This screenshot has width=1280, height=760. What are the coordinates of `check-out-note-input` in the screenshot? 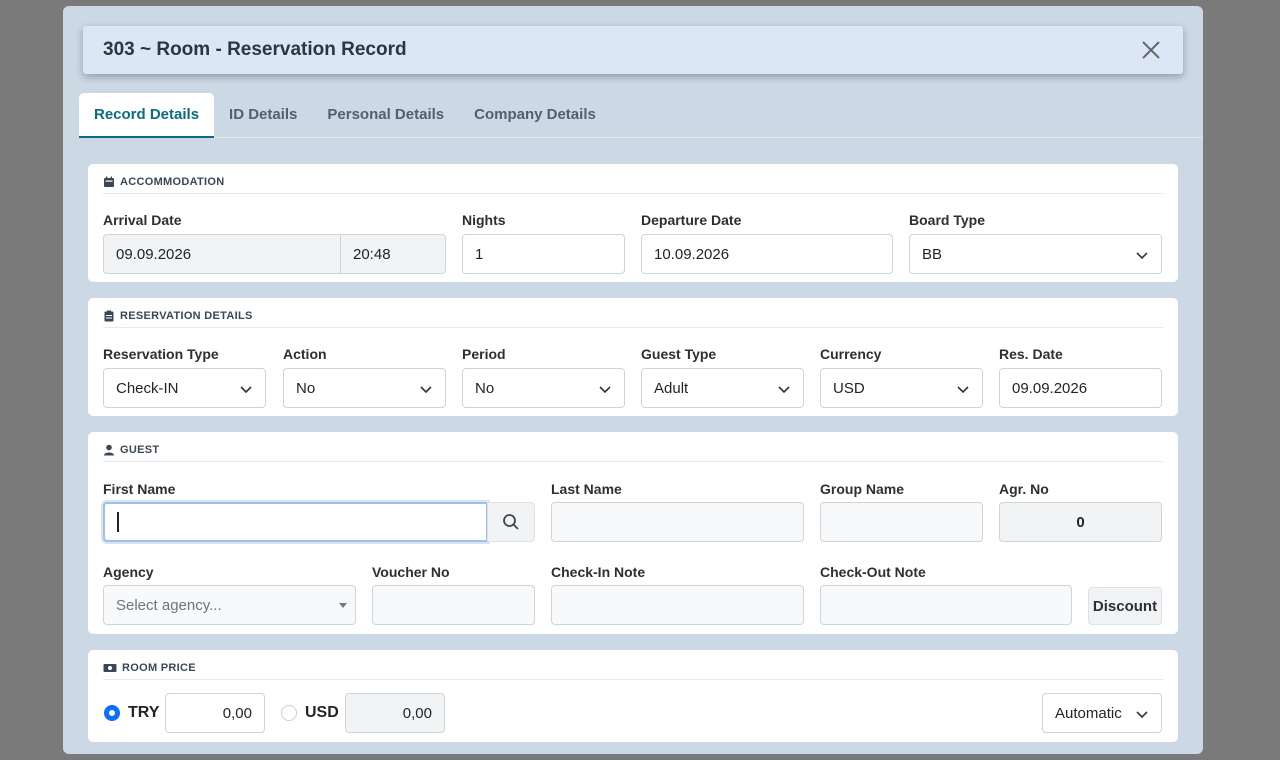 It's located at (946, 605).